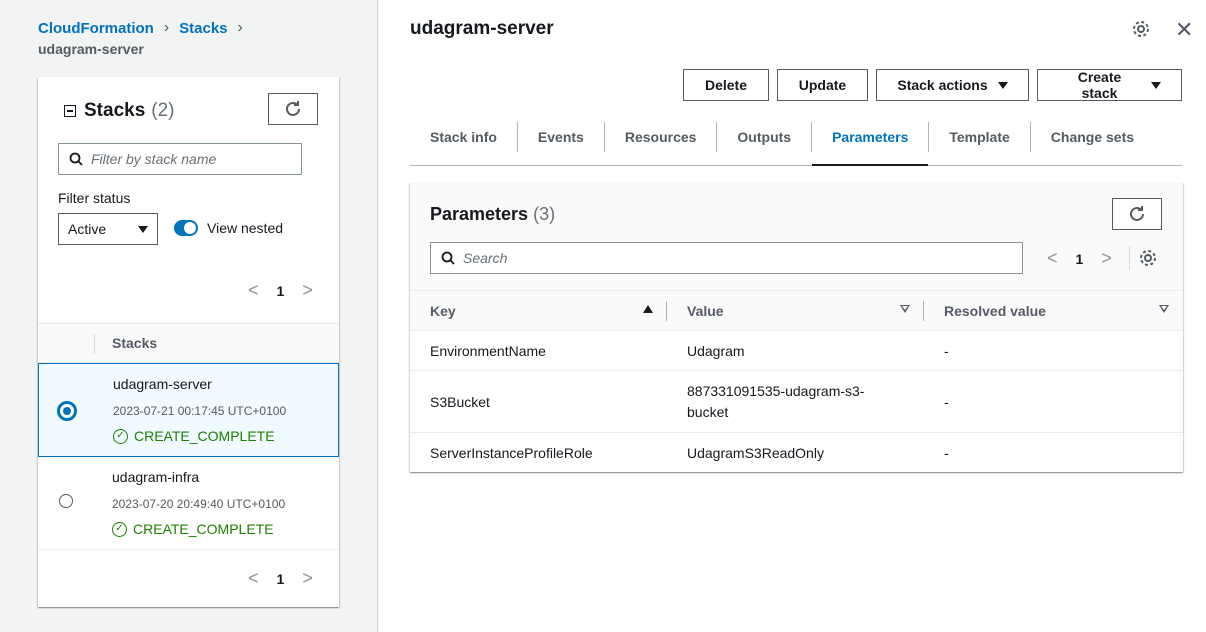  Describe the element at coordinates (661, 137) in the screenshot. I see `tab-resources: Resources` at that location.